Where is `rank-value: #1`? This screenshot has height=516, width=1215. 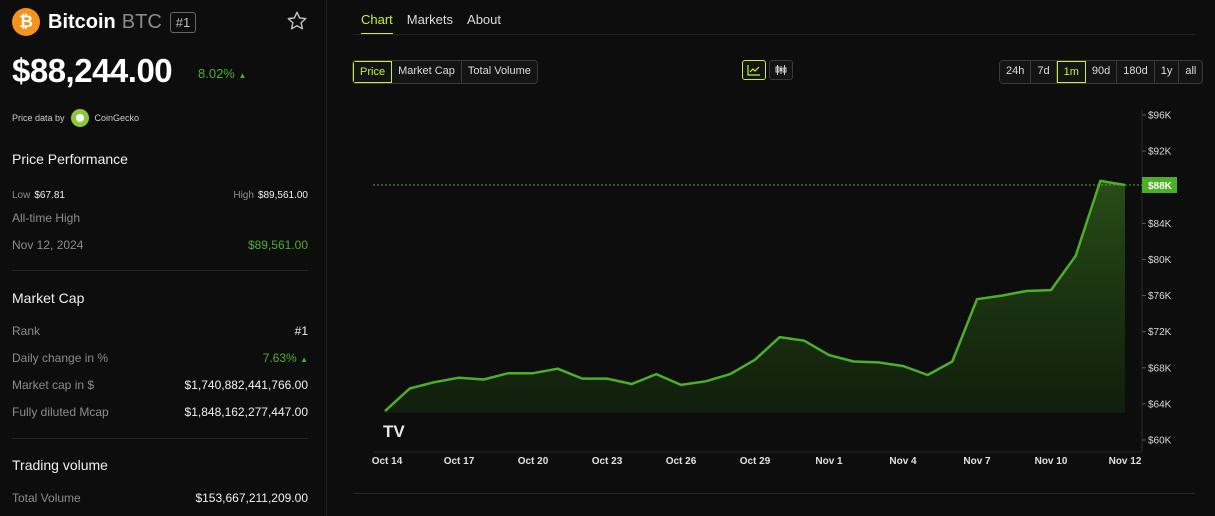
rank-value: #1 is located at coordinates (301, 331).